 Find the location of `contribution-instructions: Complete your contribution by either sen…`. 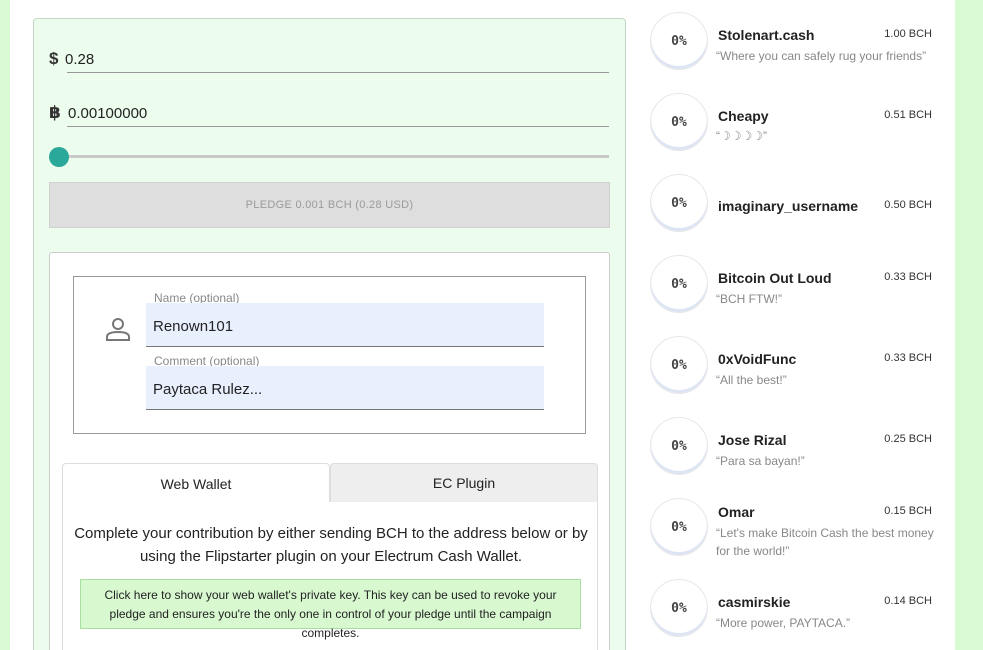

contribution-instructions: Complete your contribution by either sen… is located at coordinates (331, 545).